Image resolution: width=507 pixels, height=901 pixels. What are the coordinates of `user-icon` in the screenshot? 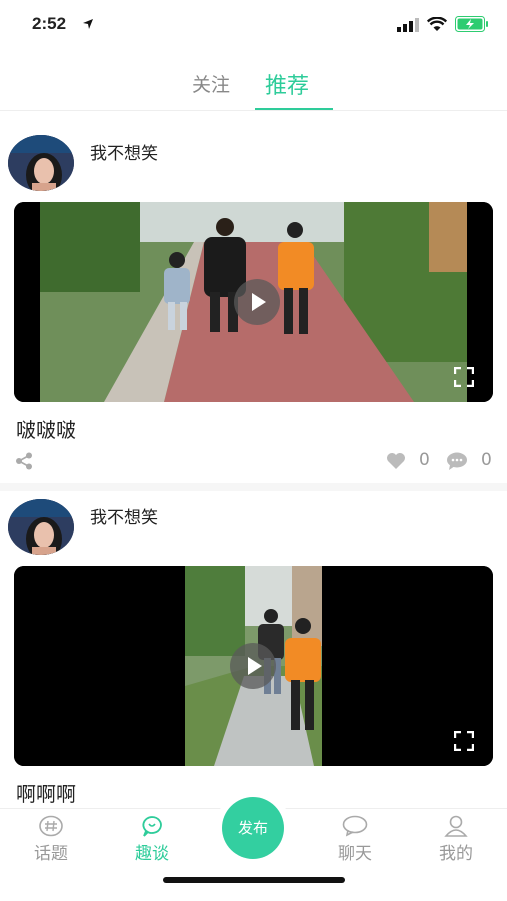 It's located at (456, 826).